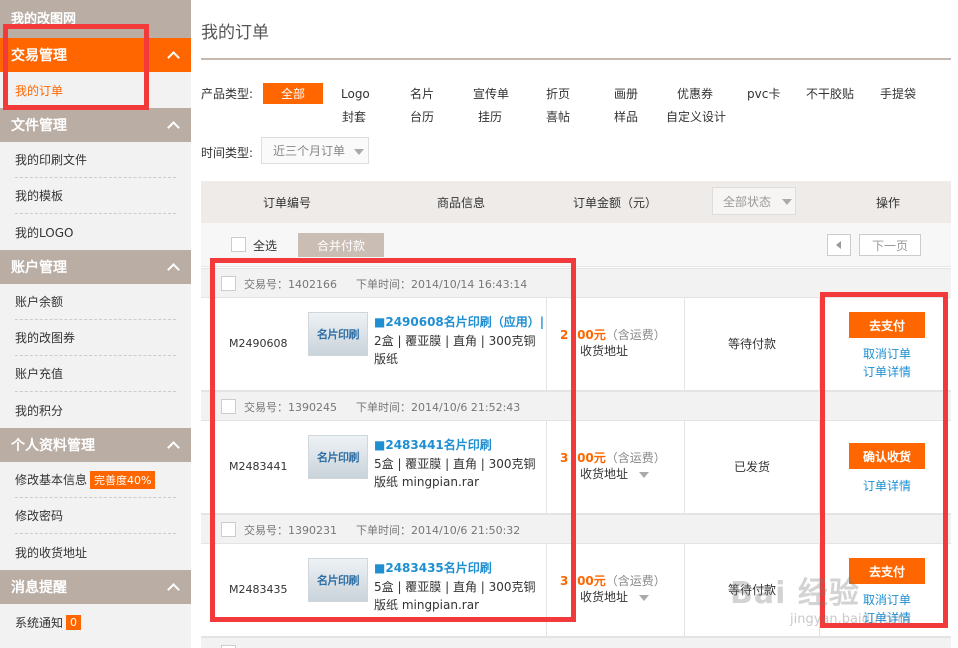 The width and height of the screenshot is (958, 648). I want to click on filter-option: 名片, so click(422, 93).